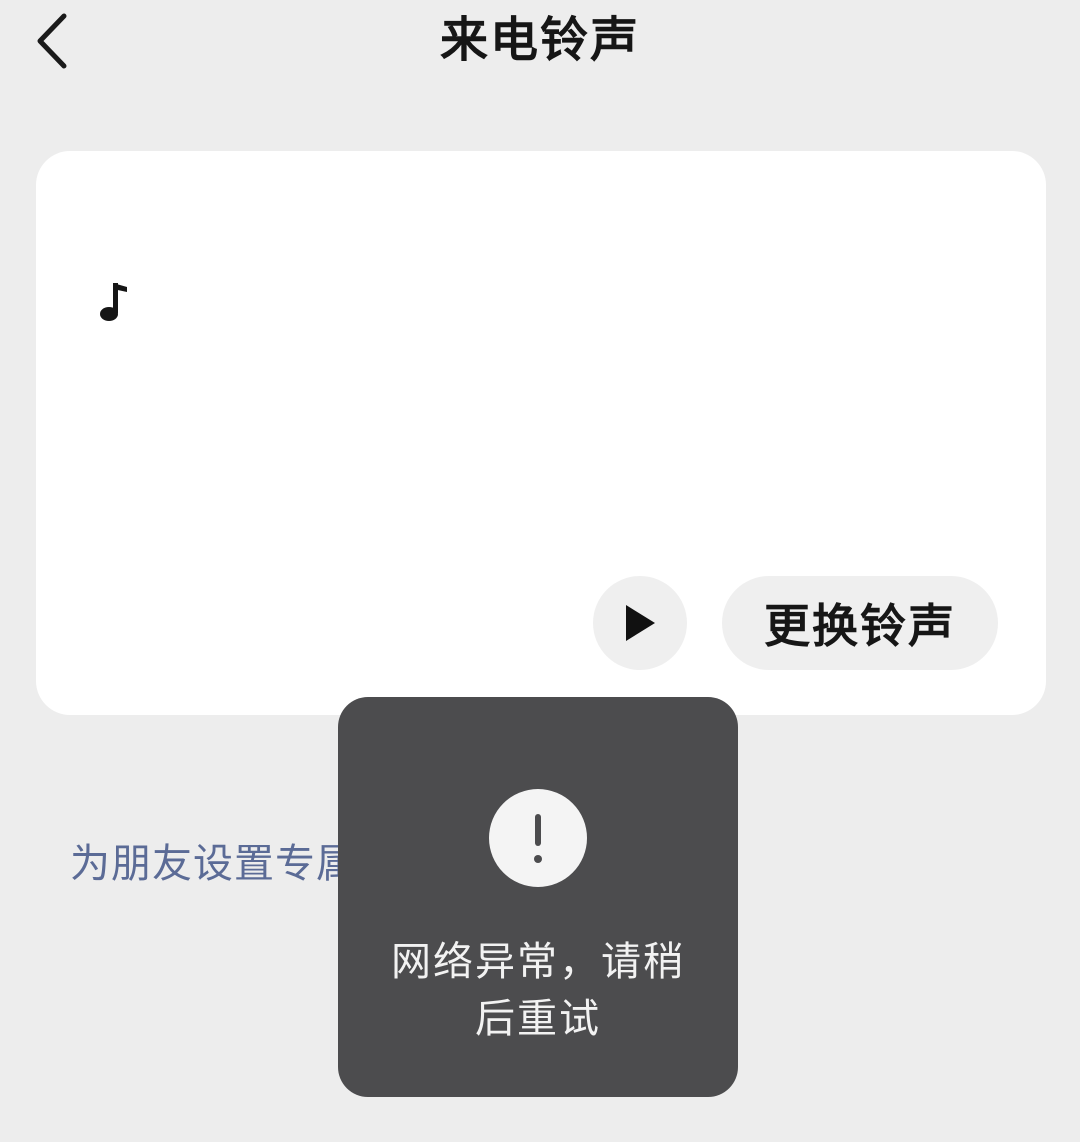 This screenshot has height=1142, width=1080. Describe the element at coordinates (538, 838) in the screenshot. I see `exclamation-icon` at that location.